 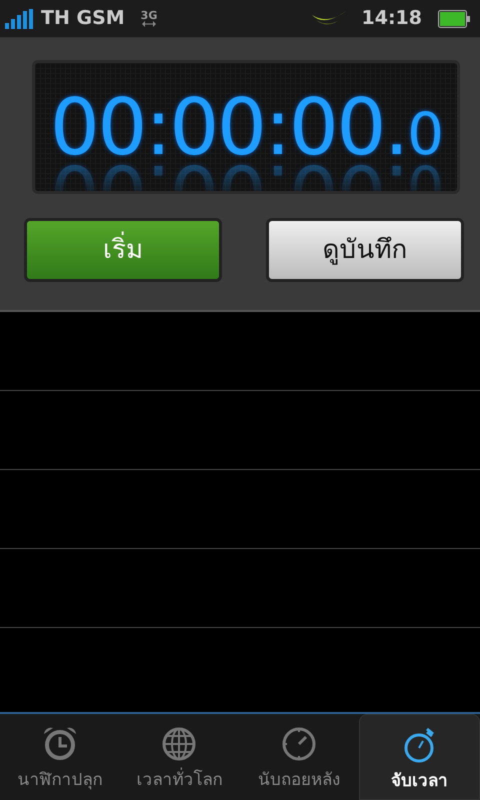 I want to click on tab: นาฬิกาปลุก, so click(x=60, y=757).